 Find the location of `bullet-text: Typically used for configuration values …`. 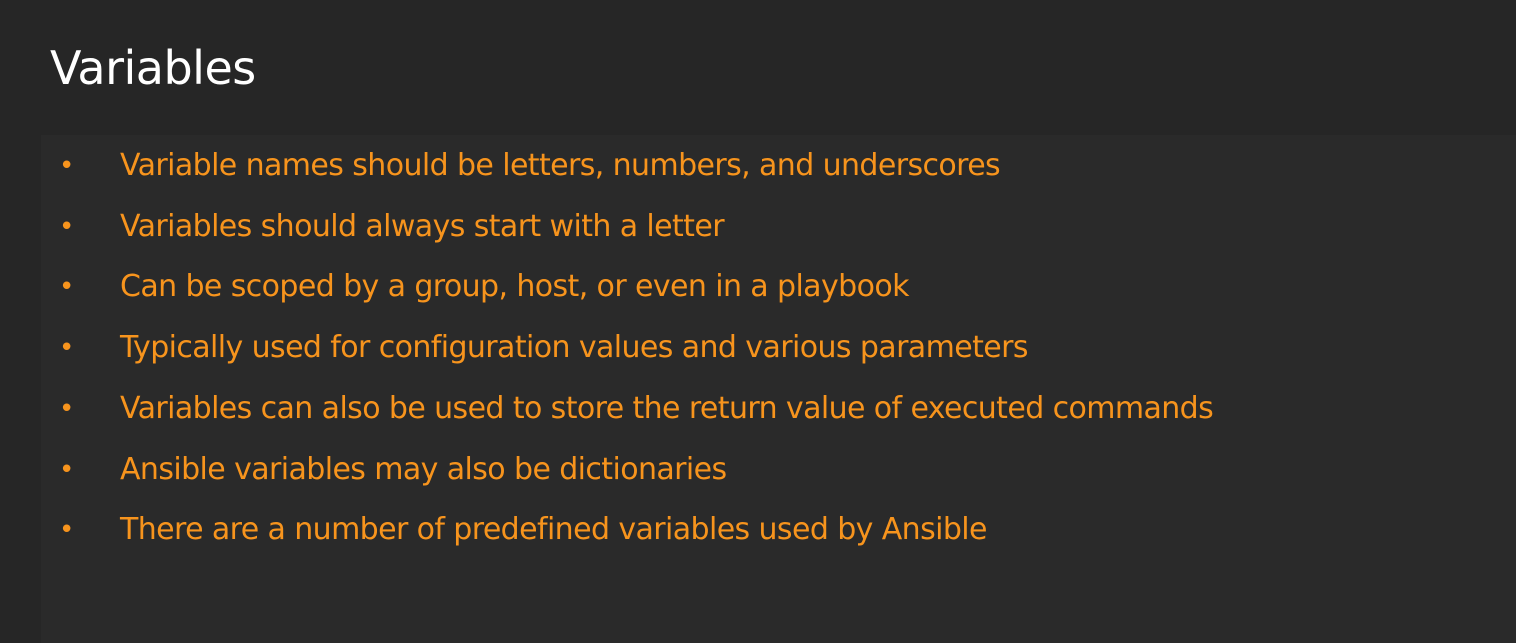

bullet-text: Typically used for configuration values … is located at coordinates (574, 347).